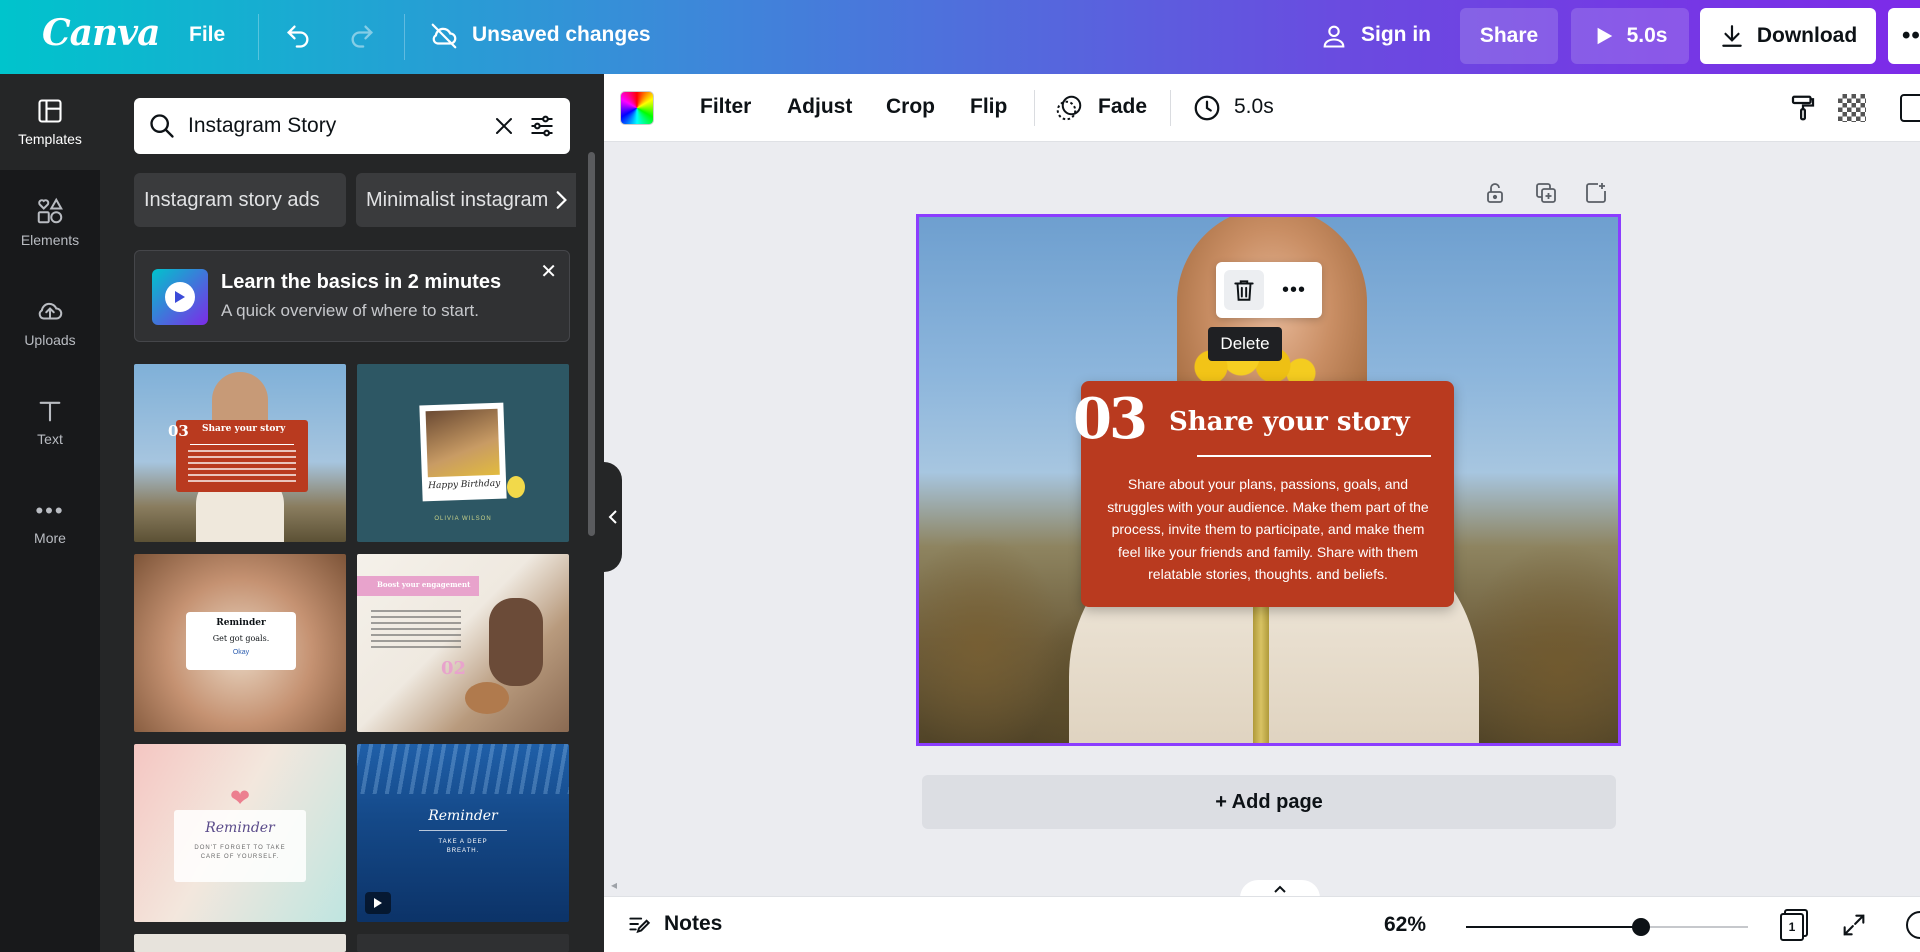  I want to click on thumb-title: Reminder, so click(240, 828).